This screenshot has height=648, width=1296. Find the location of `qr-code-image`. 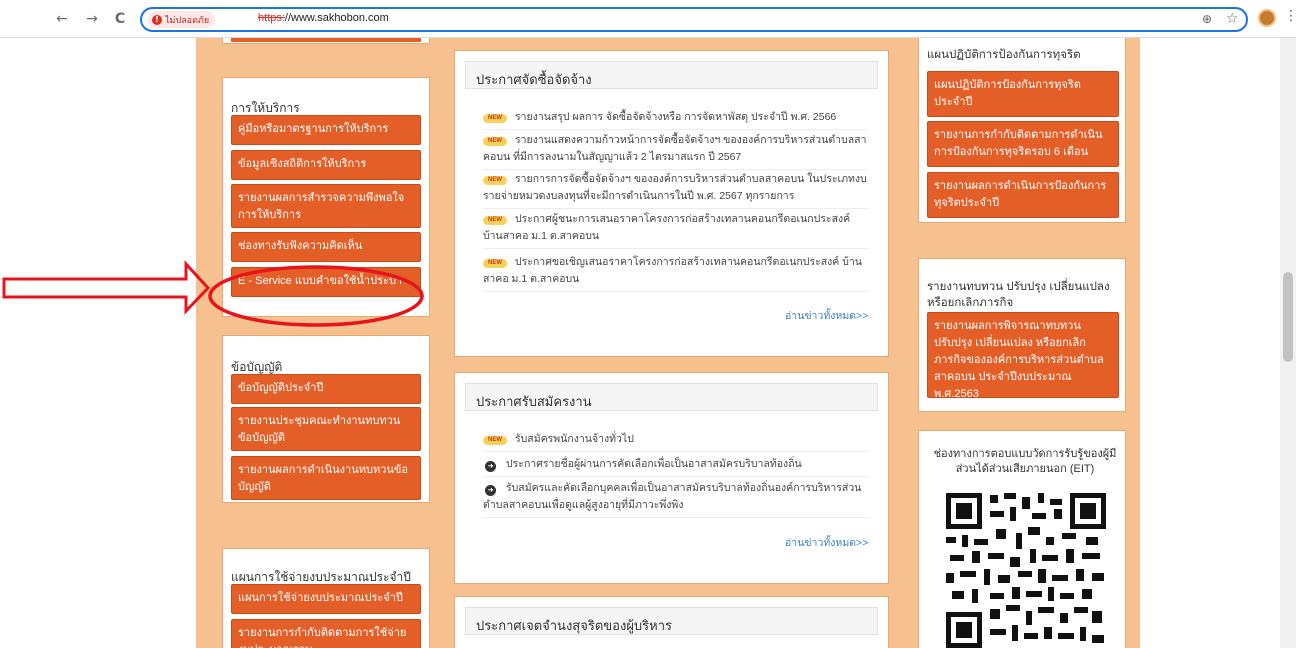

qr-code-image is located at coordinates (1026, 570).